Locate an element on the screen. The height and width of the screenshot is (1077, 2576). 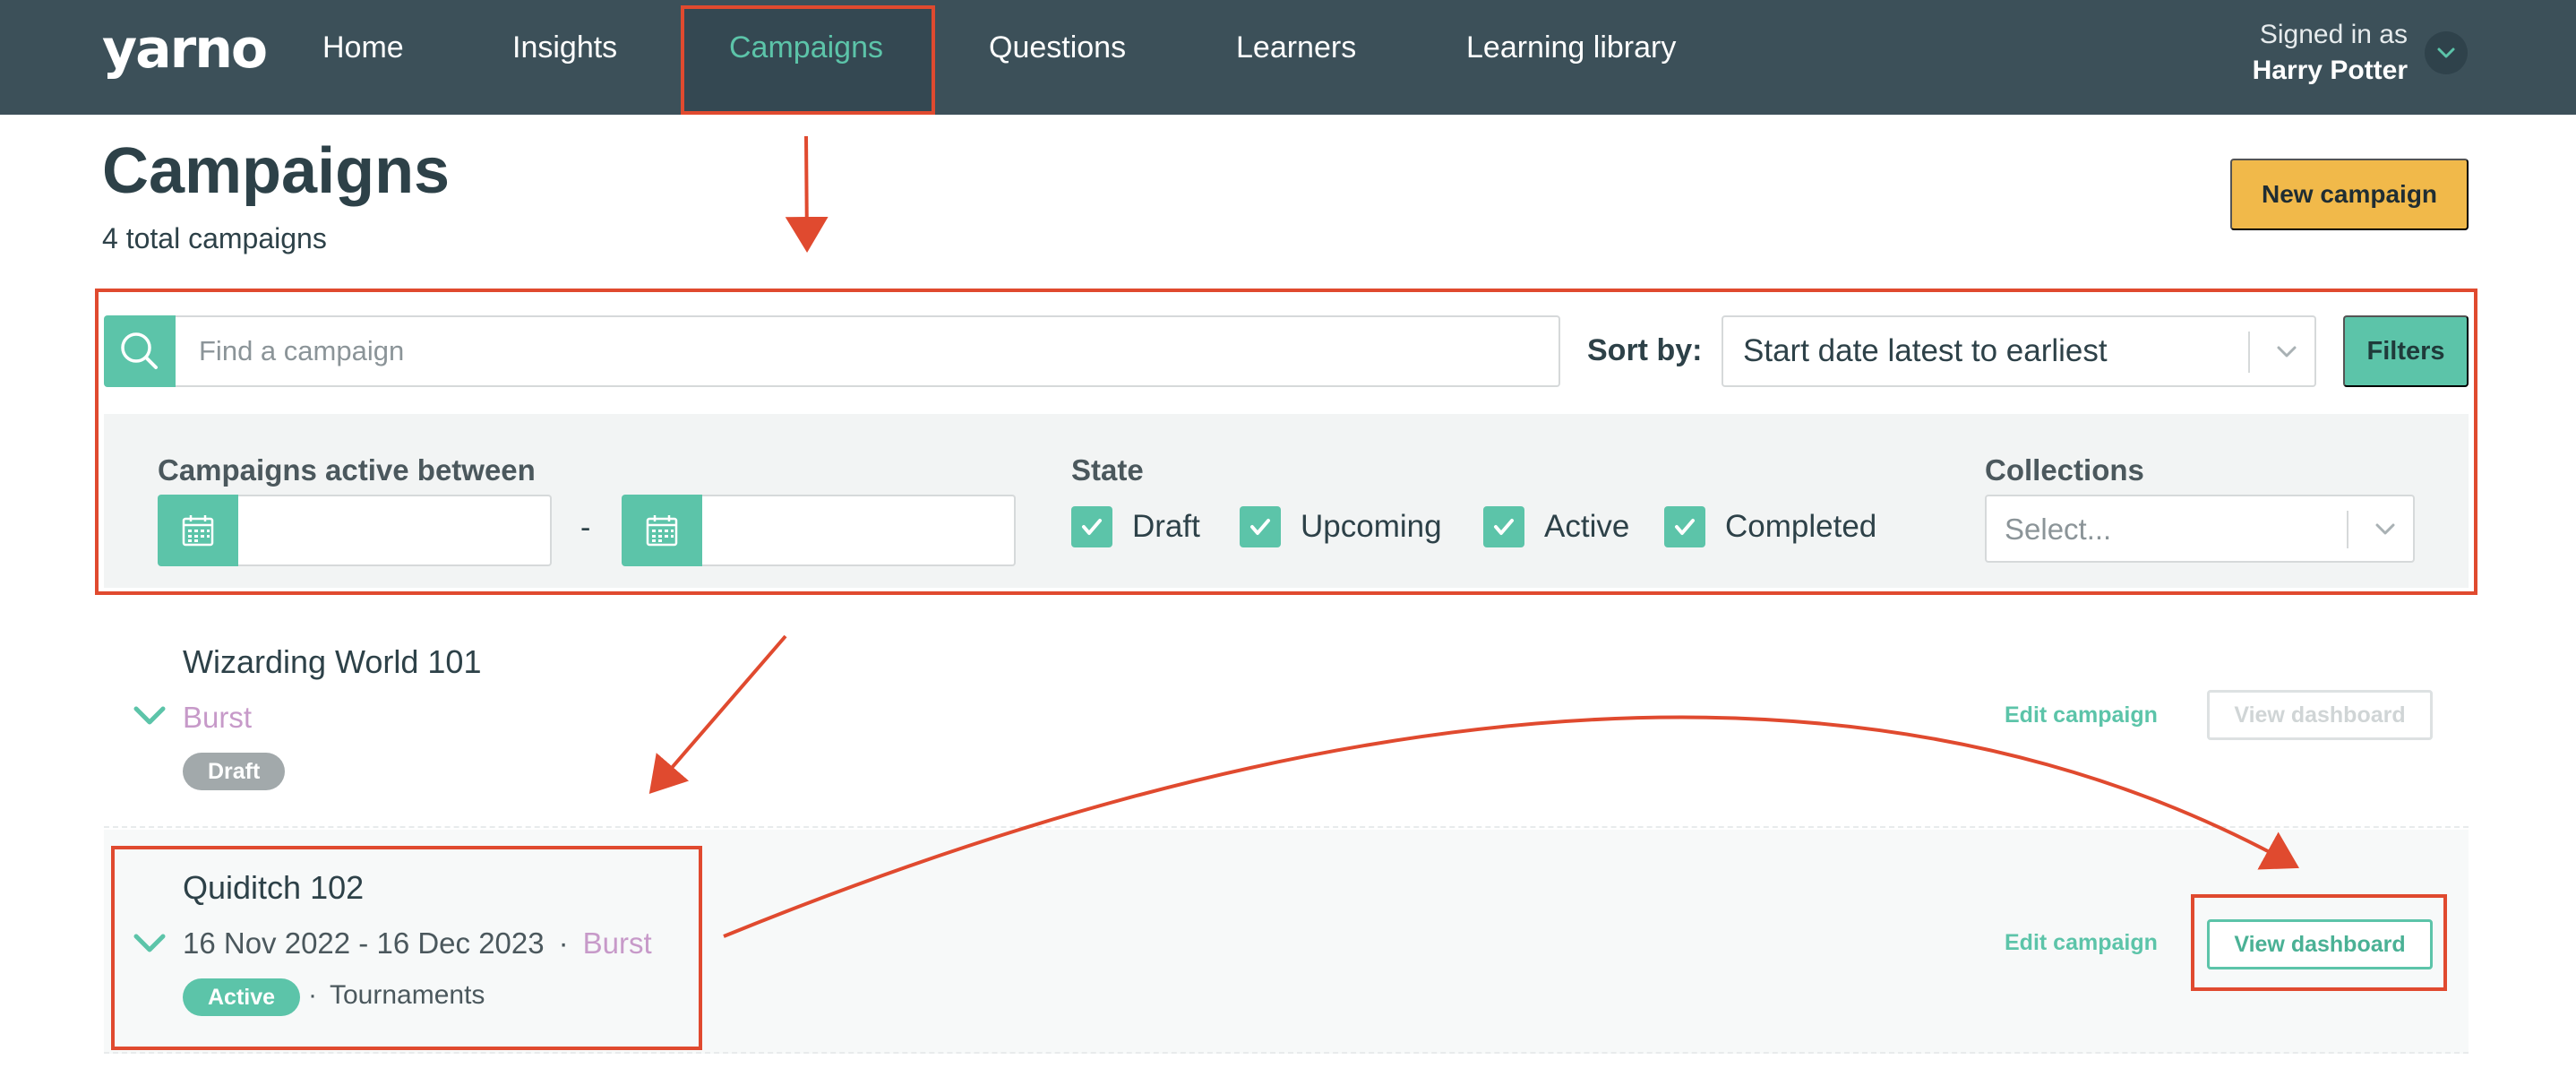
start-date-picker-button is located at coordinates (198, 530).